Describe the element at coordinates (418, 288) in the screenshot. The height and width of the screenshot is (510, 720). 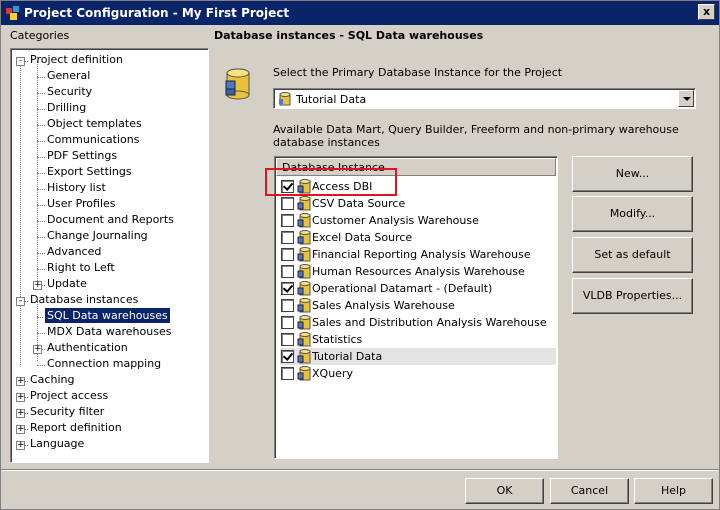
I see `instance-row: Operational Datamart - (Default)` at that location.